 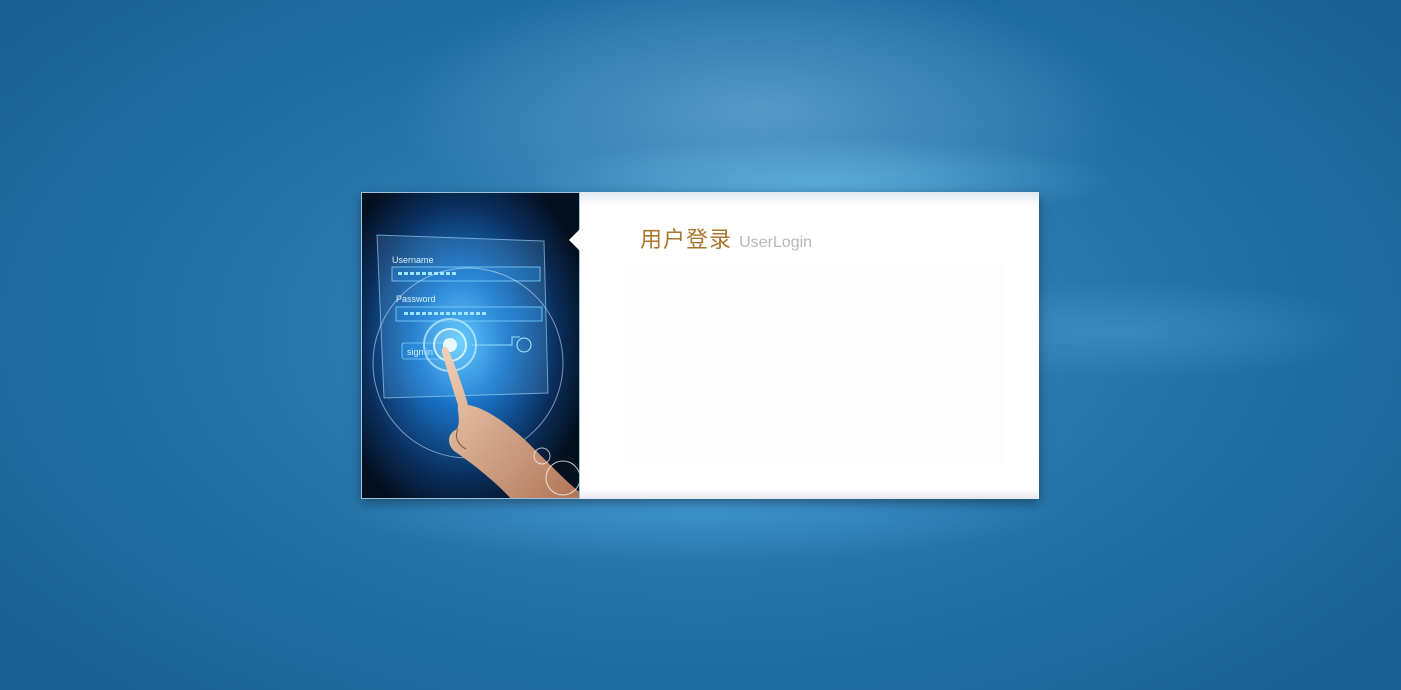 What do you see at coordinates (813, 364) in the screenshot?
I see `login-form-area` at bounding box center [813, 364].